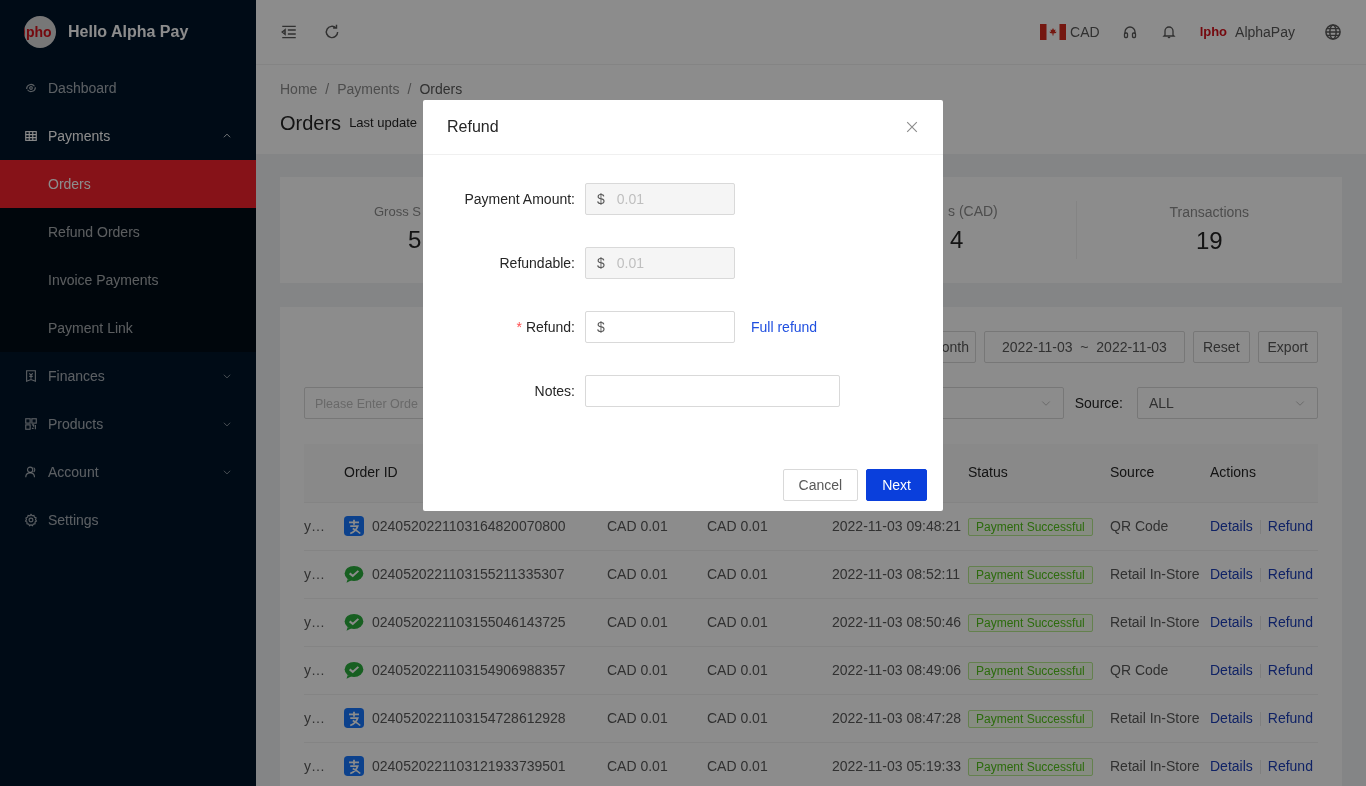  What do you see at coordinates (1168, 32) in the screenshot?
I see `bell-icon` at bounding box center [1168, 32].